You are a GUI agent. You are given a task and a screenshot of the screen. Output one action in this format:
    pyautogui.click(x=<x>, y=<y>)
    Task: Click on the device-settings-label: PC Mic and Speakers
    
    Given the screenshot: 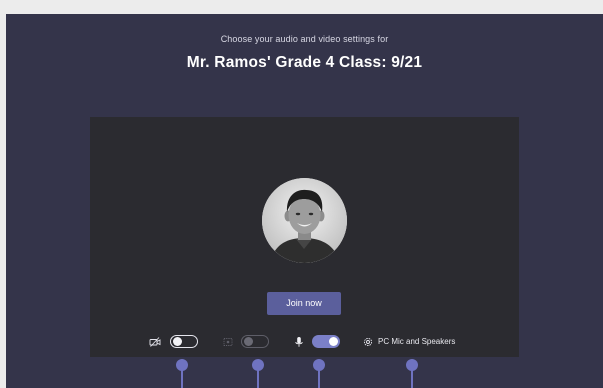 What is the action you would take?
    pyautogui.click(x=416, y=342)
    